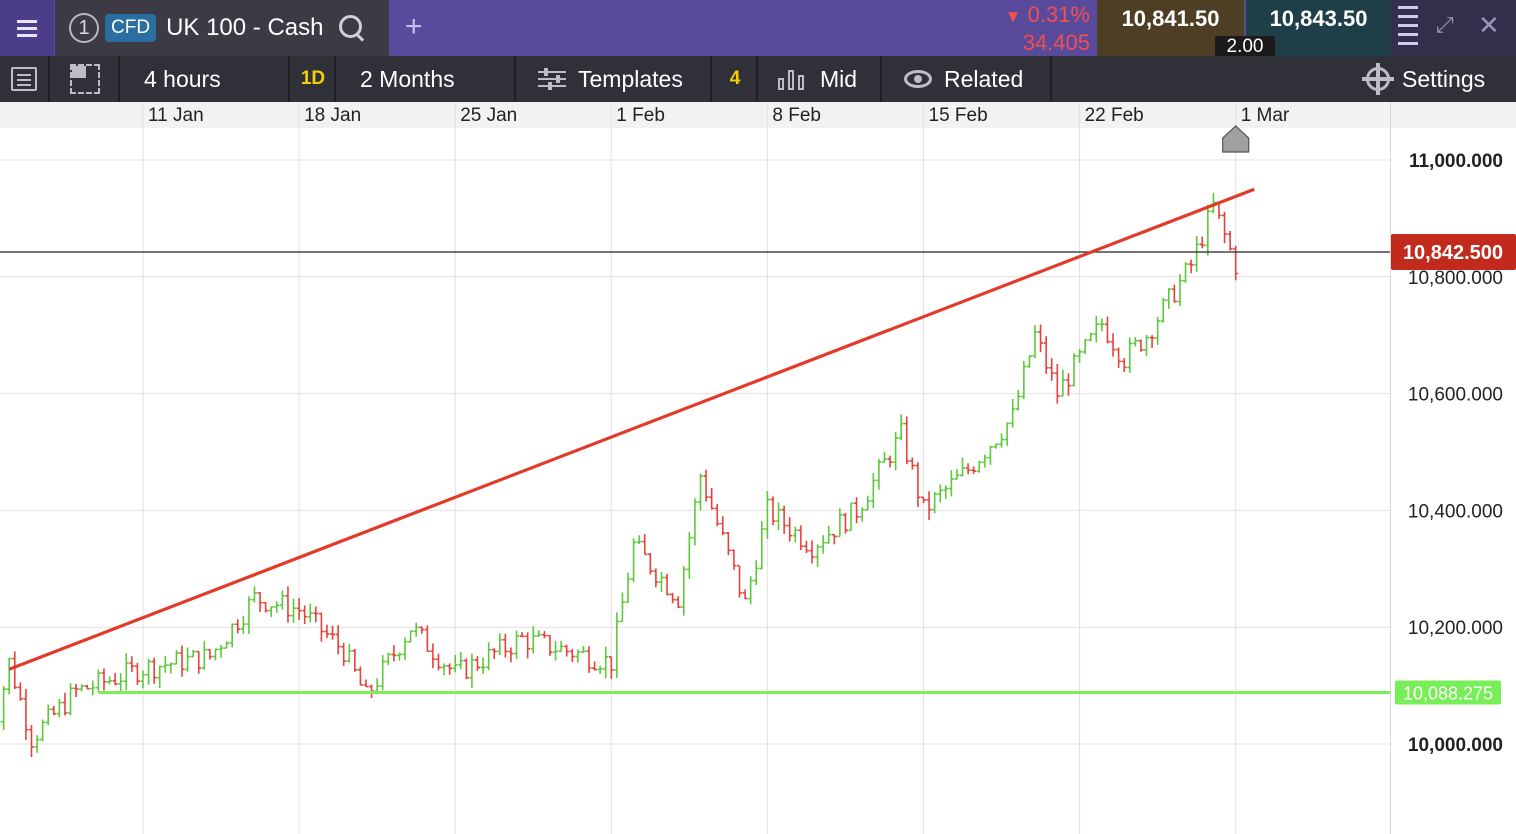  What do you see at coordinates (1489, 25) in the screenshot?
I see `close-icon: ✕` at bounding box center [1489, 25].